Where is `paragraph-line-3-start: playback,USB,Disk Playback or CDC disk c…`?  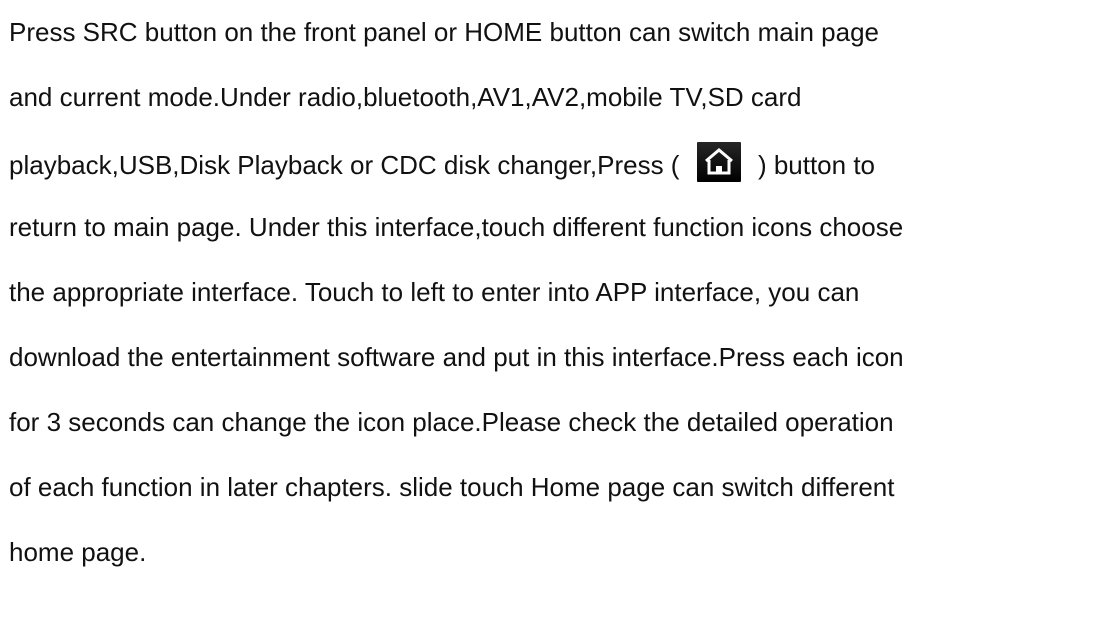 paragraph-line-3-start: playback,USB,Disk Playback or CDC disk c… is located at coordinates (344, 164).